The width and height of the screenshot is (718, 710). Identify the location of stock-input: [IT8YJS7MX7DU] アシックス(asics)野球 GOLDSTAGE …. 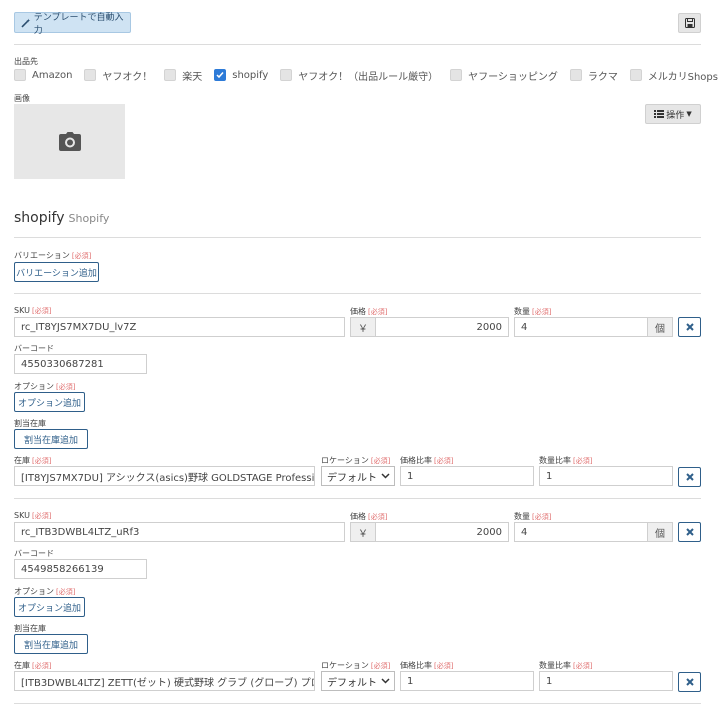
(164, 476).